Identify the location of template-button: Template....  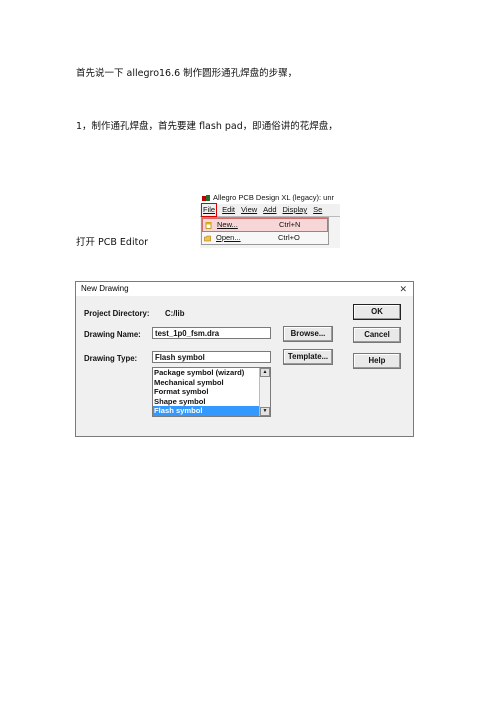
(308, 357).